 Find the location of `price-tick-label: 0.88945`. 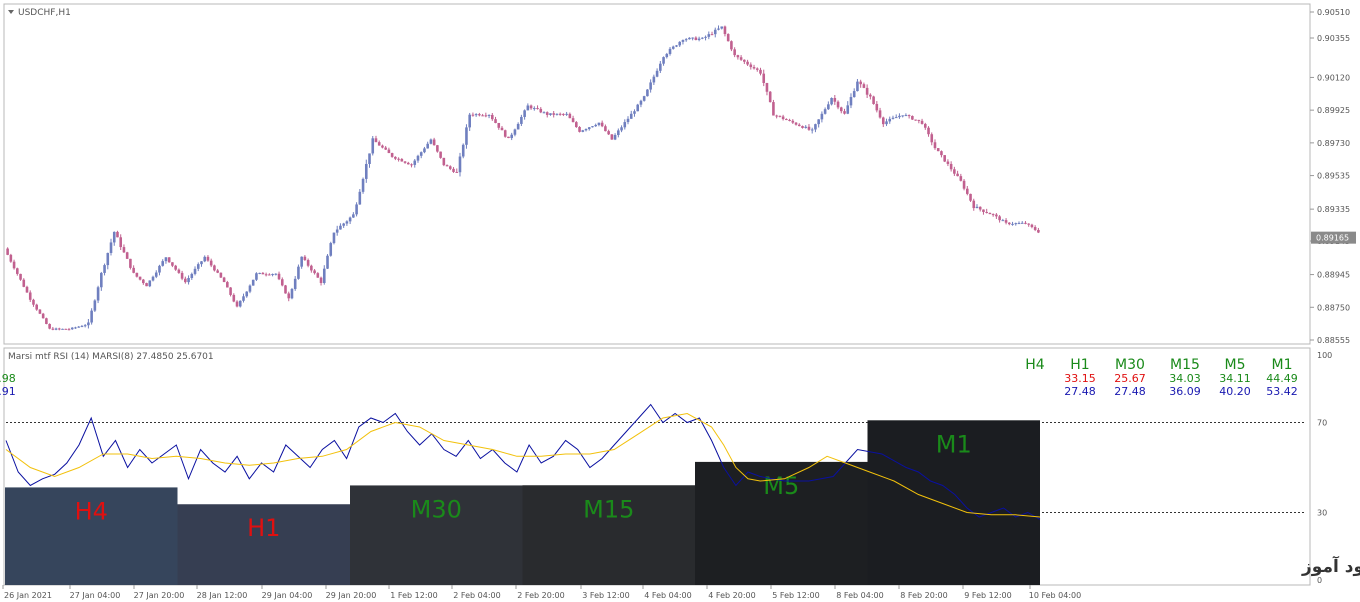

price-tick-label: 0.88945 is located at coordinates (1333, 275).